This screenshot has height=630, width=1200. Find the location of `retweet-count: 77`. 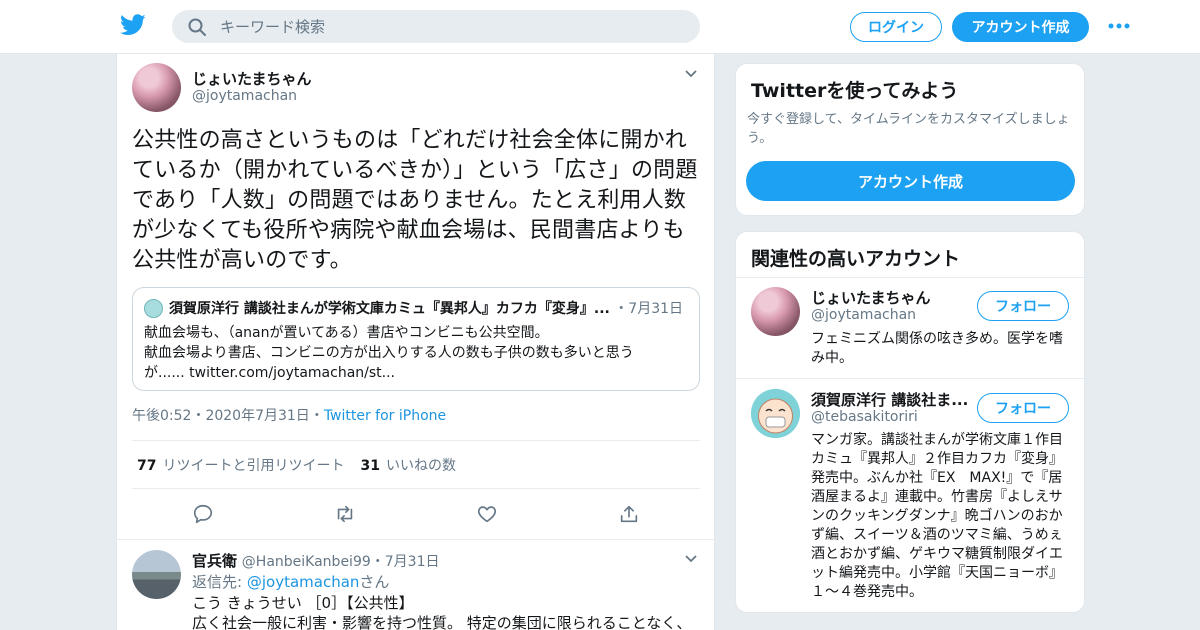

retweet-count: 77 is located at coordinates (147, 466).